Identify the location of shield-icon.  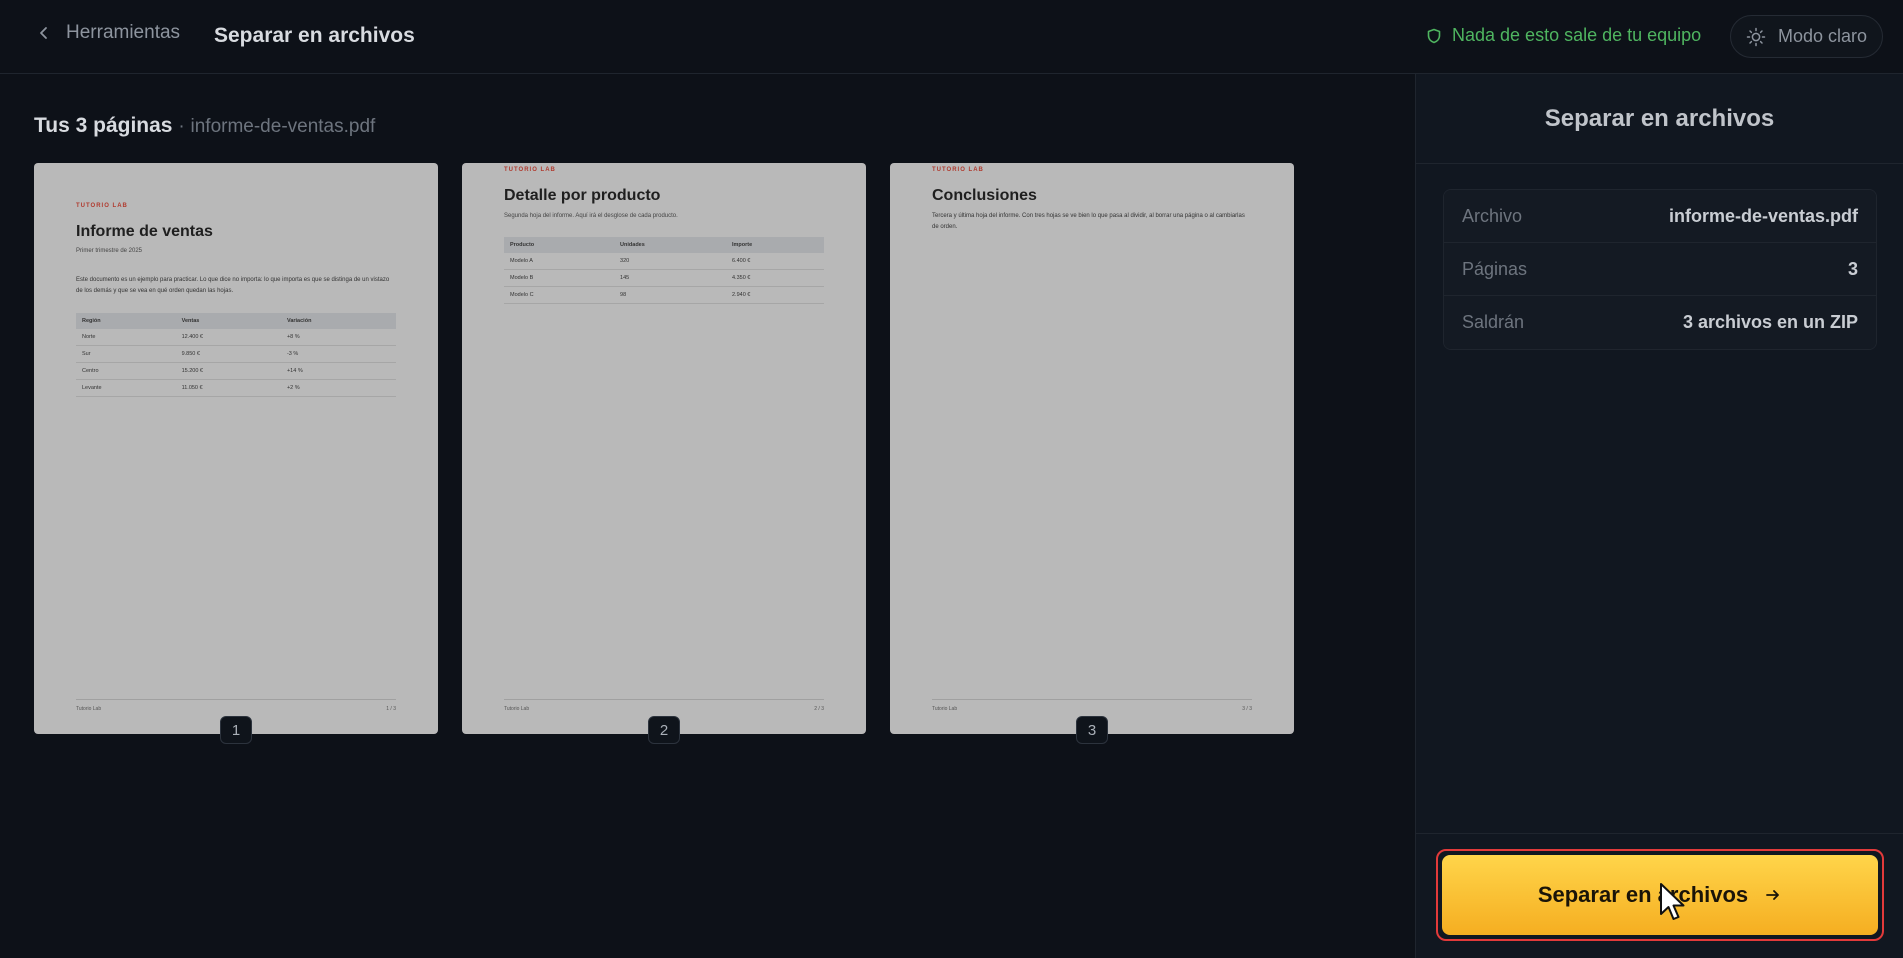
(1434, 35).